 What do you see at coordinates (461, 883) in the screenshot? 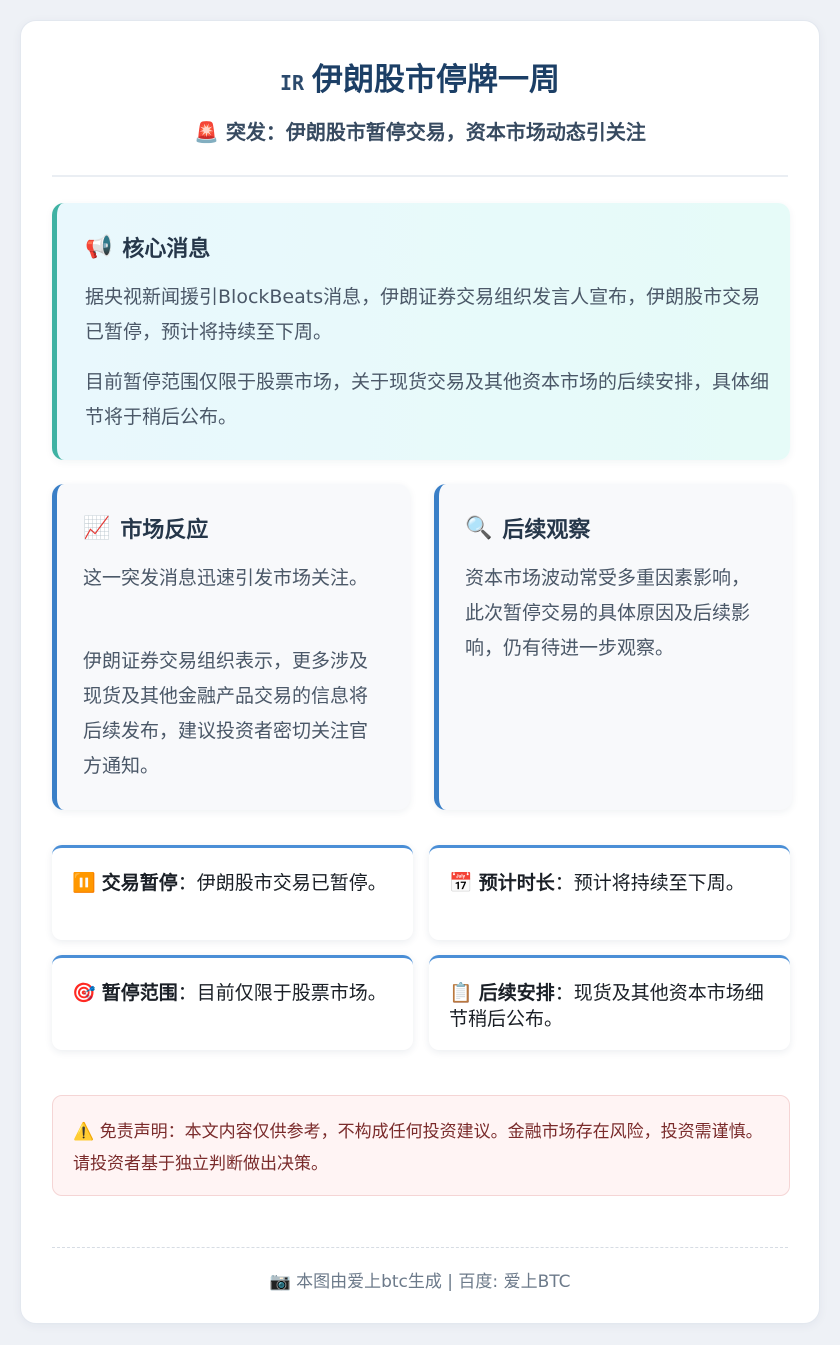
I see `calendar-icon: 📅` at bounding box center [461, 883].